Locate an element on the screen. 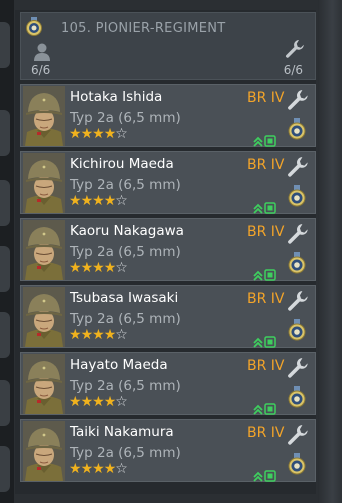 The height and width of the screenshot is (503, 342). repair-count: 6/6 is located at coordinates (293, 70).